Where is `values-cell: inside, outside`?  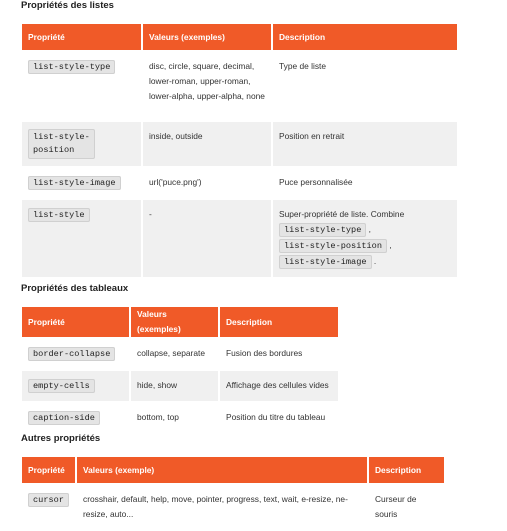
values-cell: inside, outside is located at coordinates (207, 144).